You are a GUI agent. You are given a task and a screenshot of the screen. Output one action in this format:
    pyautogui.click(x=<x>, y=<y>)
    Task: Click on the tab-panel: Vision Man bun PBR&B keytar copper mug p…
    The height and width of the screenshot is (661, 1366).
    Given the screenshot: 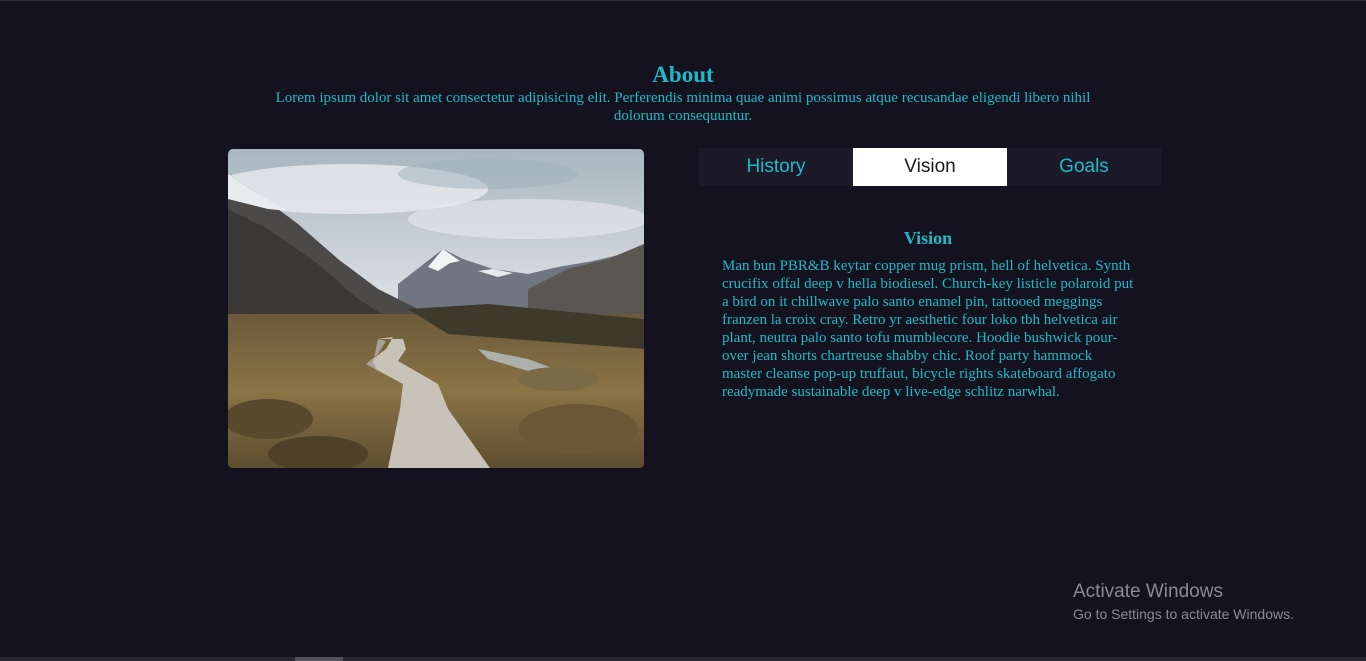 What is the action you would take?
    pyautogui.click(x=928, y=314)
    